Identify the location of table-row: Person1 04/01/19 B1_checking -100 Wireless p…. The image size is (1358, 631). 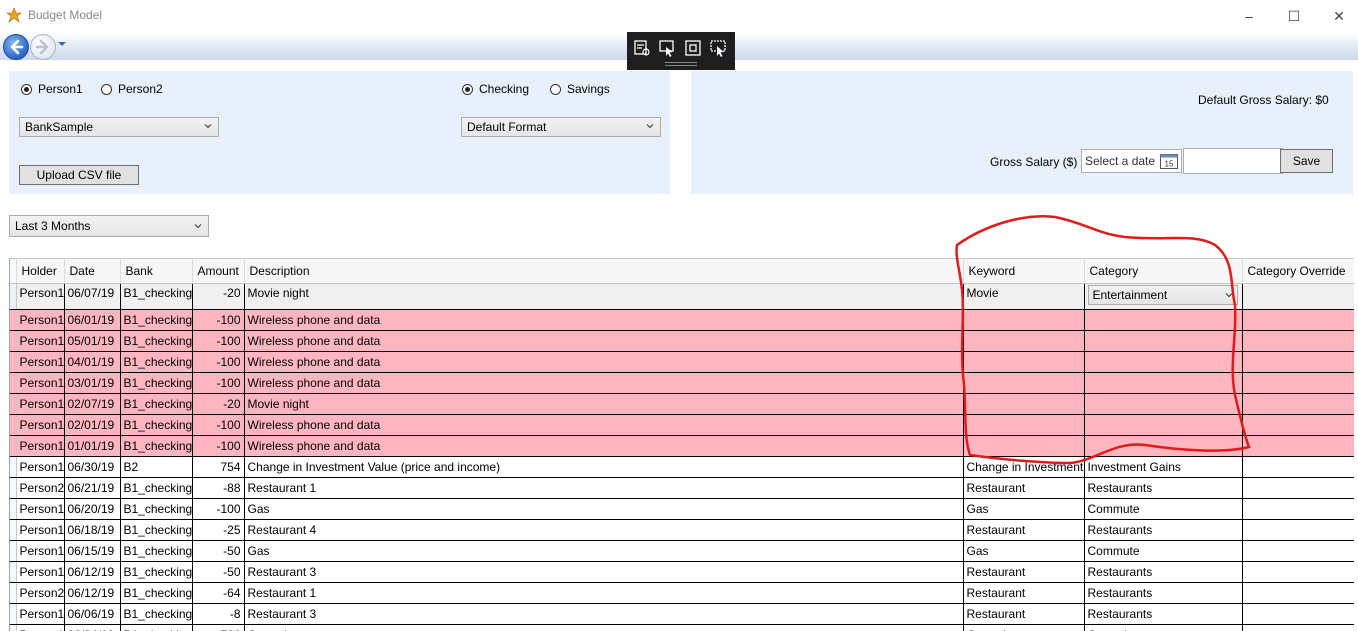
(682, 362).